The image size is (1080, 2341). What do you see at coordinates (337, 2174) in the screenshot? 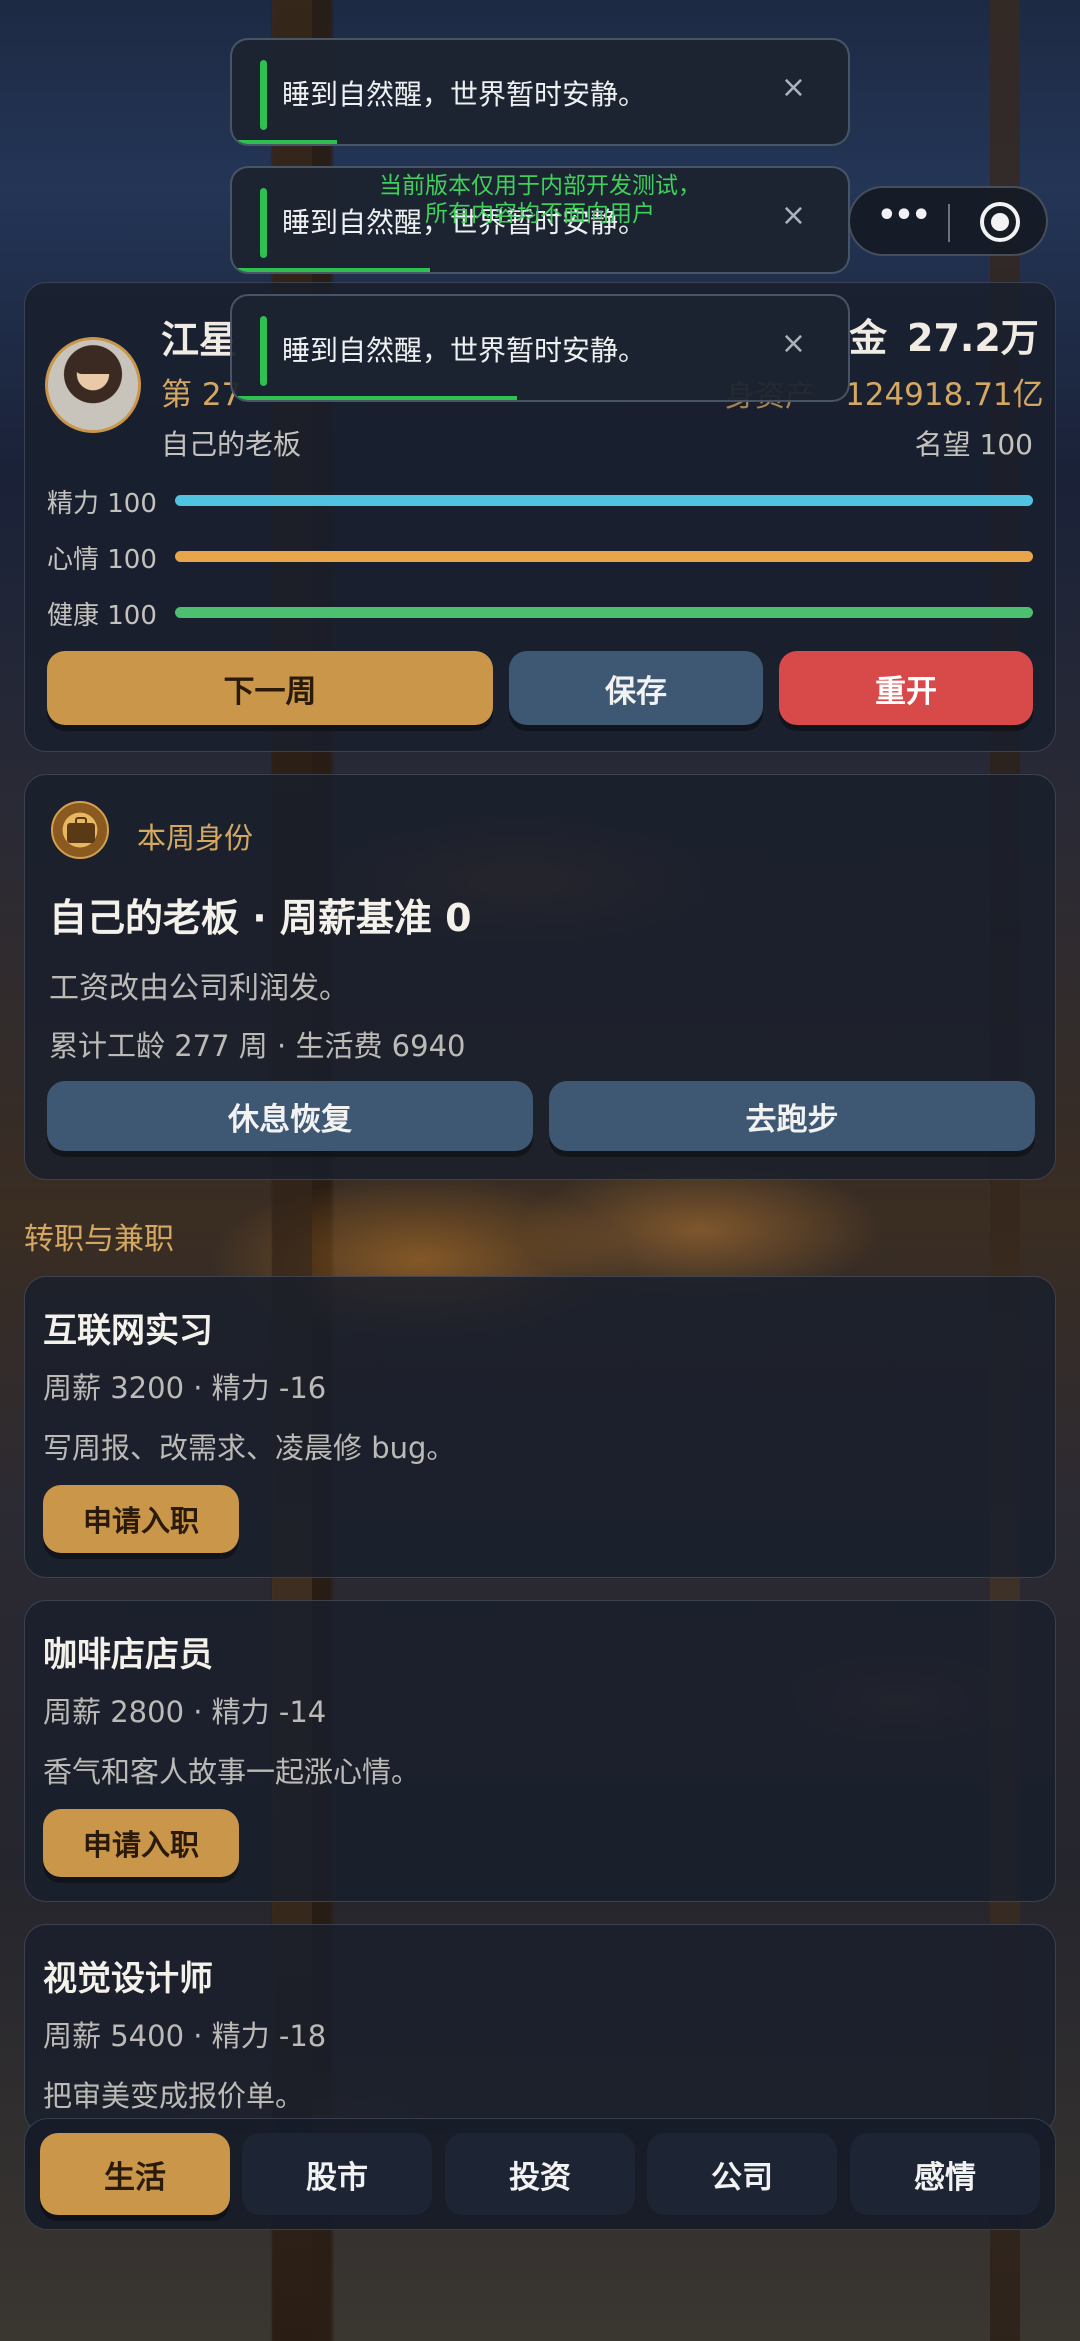
I see `tab-stocks: 股市` at bounding box center [337, 2174].